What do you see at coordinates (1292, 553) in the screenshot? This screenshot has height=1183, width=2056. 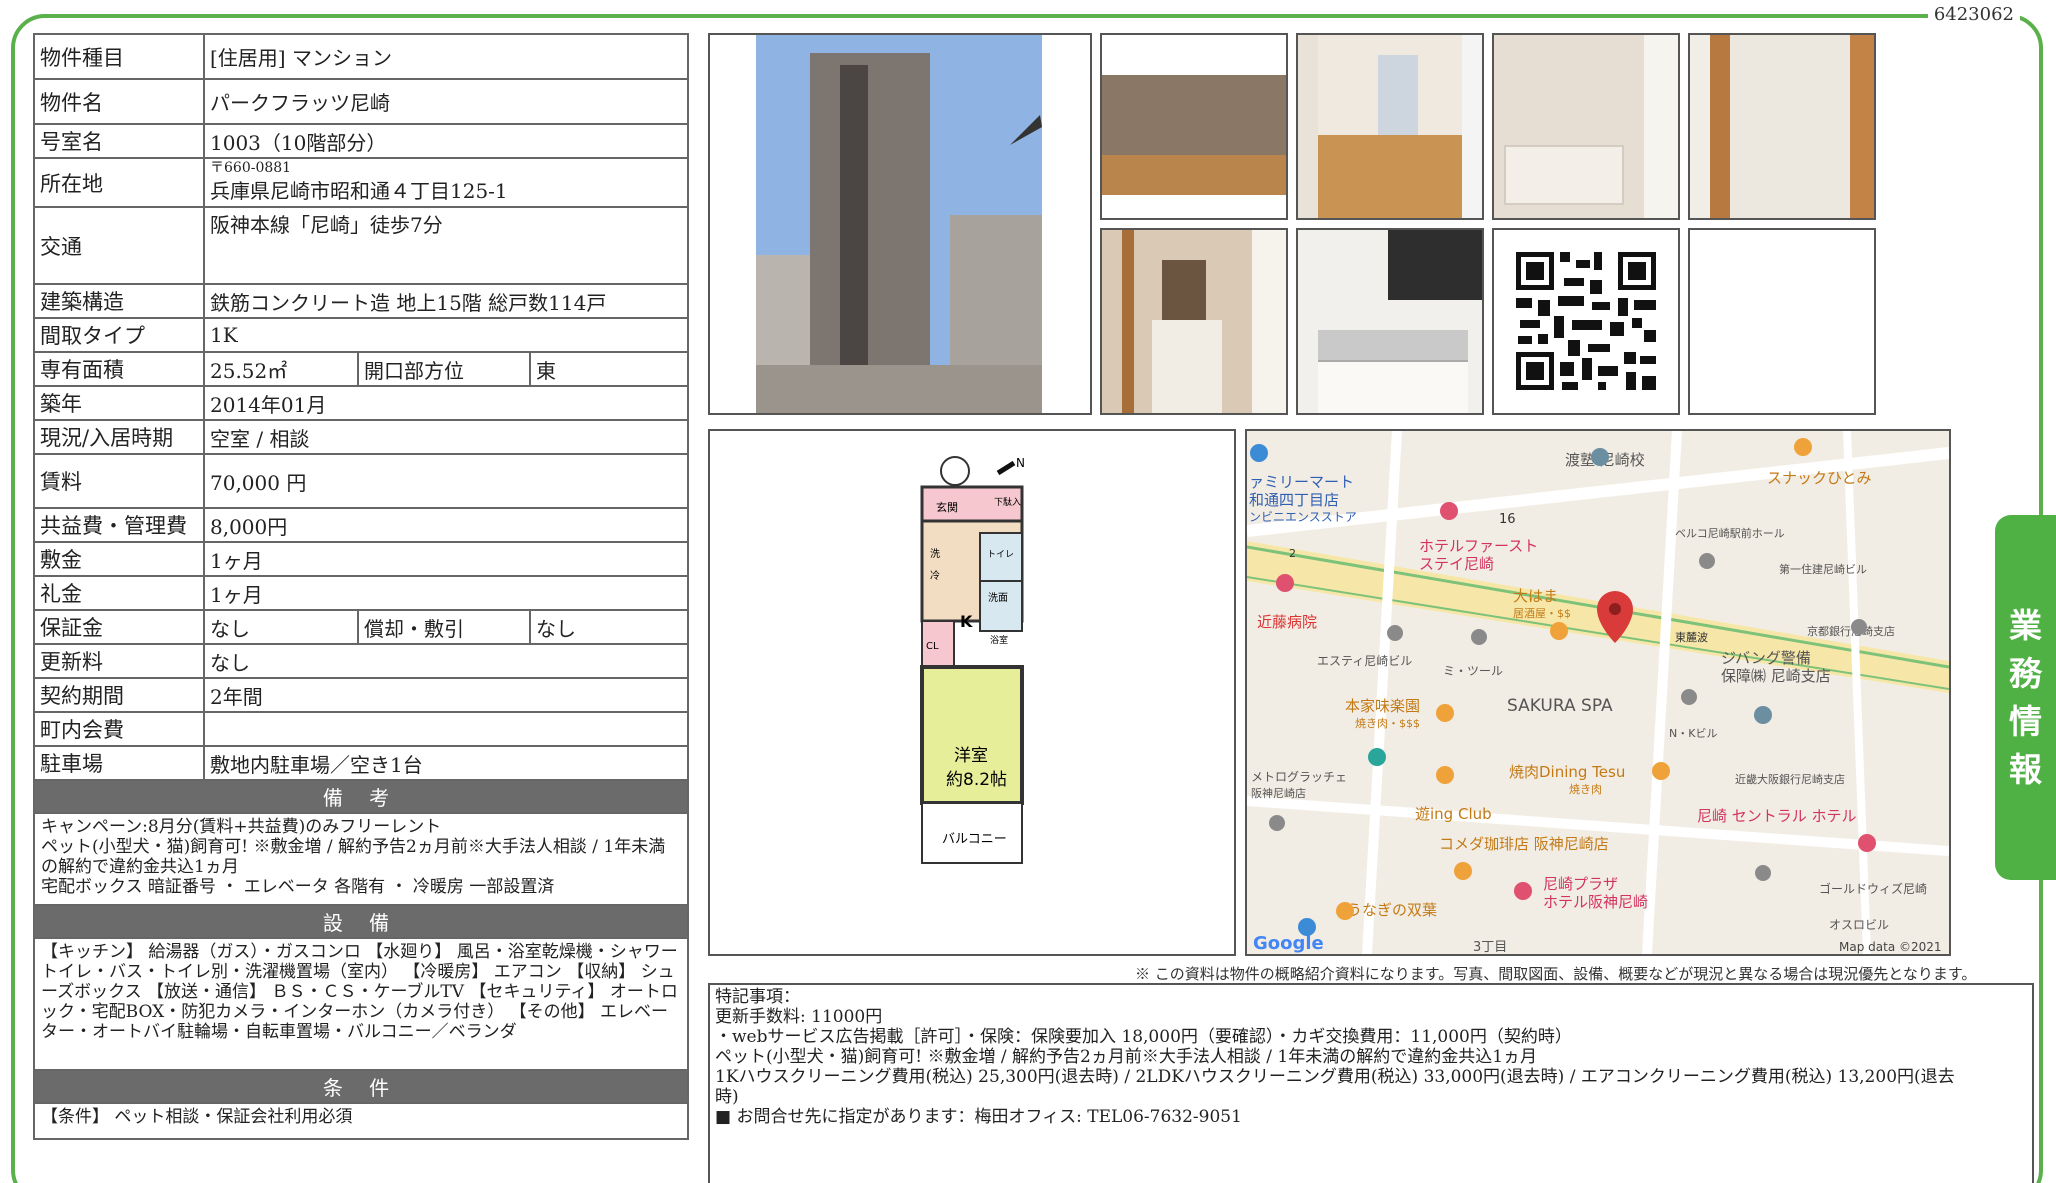 I see `map-label: 2` at bounding box center [1292, 553].